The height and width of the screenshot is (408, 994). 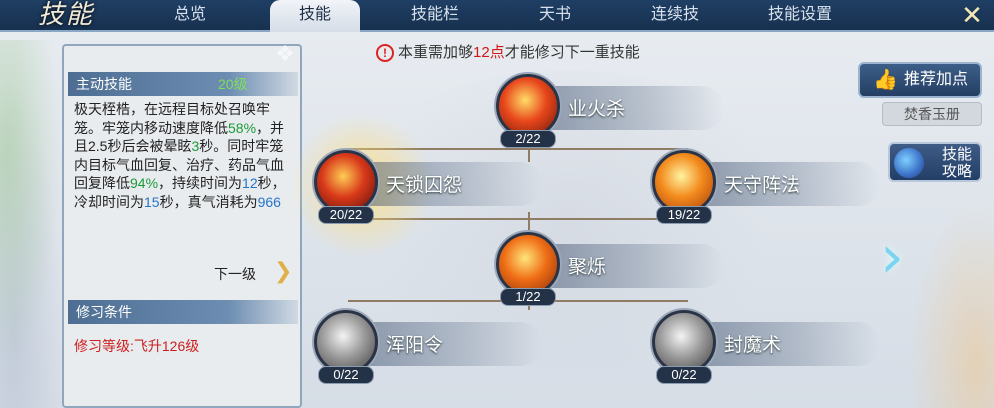 What do you see at coordinates (800, 16) in the screenshot?
I see `tab-skill-settings: 技能设置` at bounding box center [800, 16].